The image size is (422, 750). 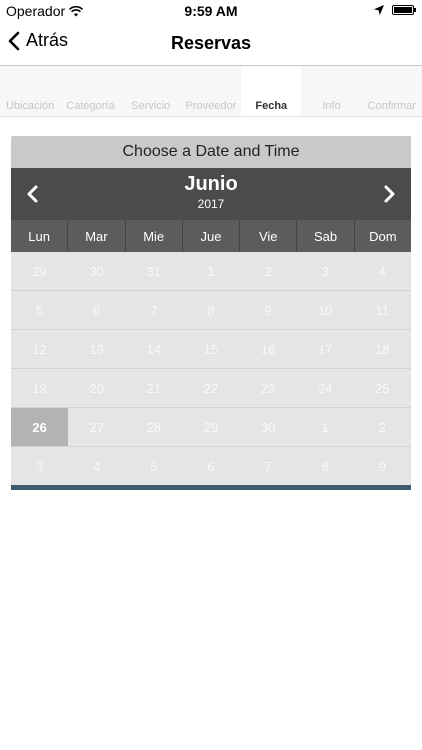 What do you see at coordinates (331, 91) in the screenshot?
I see `step-info: Info` at bounding box center [331, 91].